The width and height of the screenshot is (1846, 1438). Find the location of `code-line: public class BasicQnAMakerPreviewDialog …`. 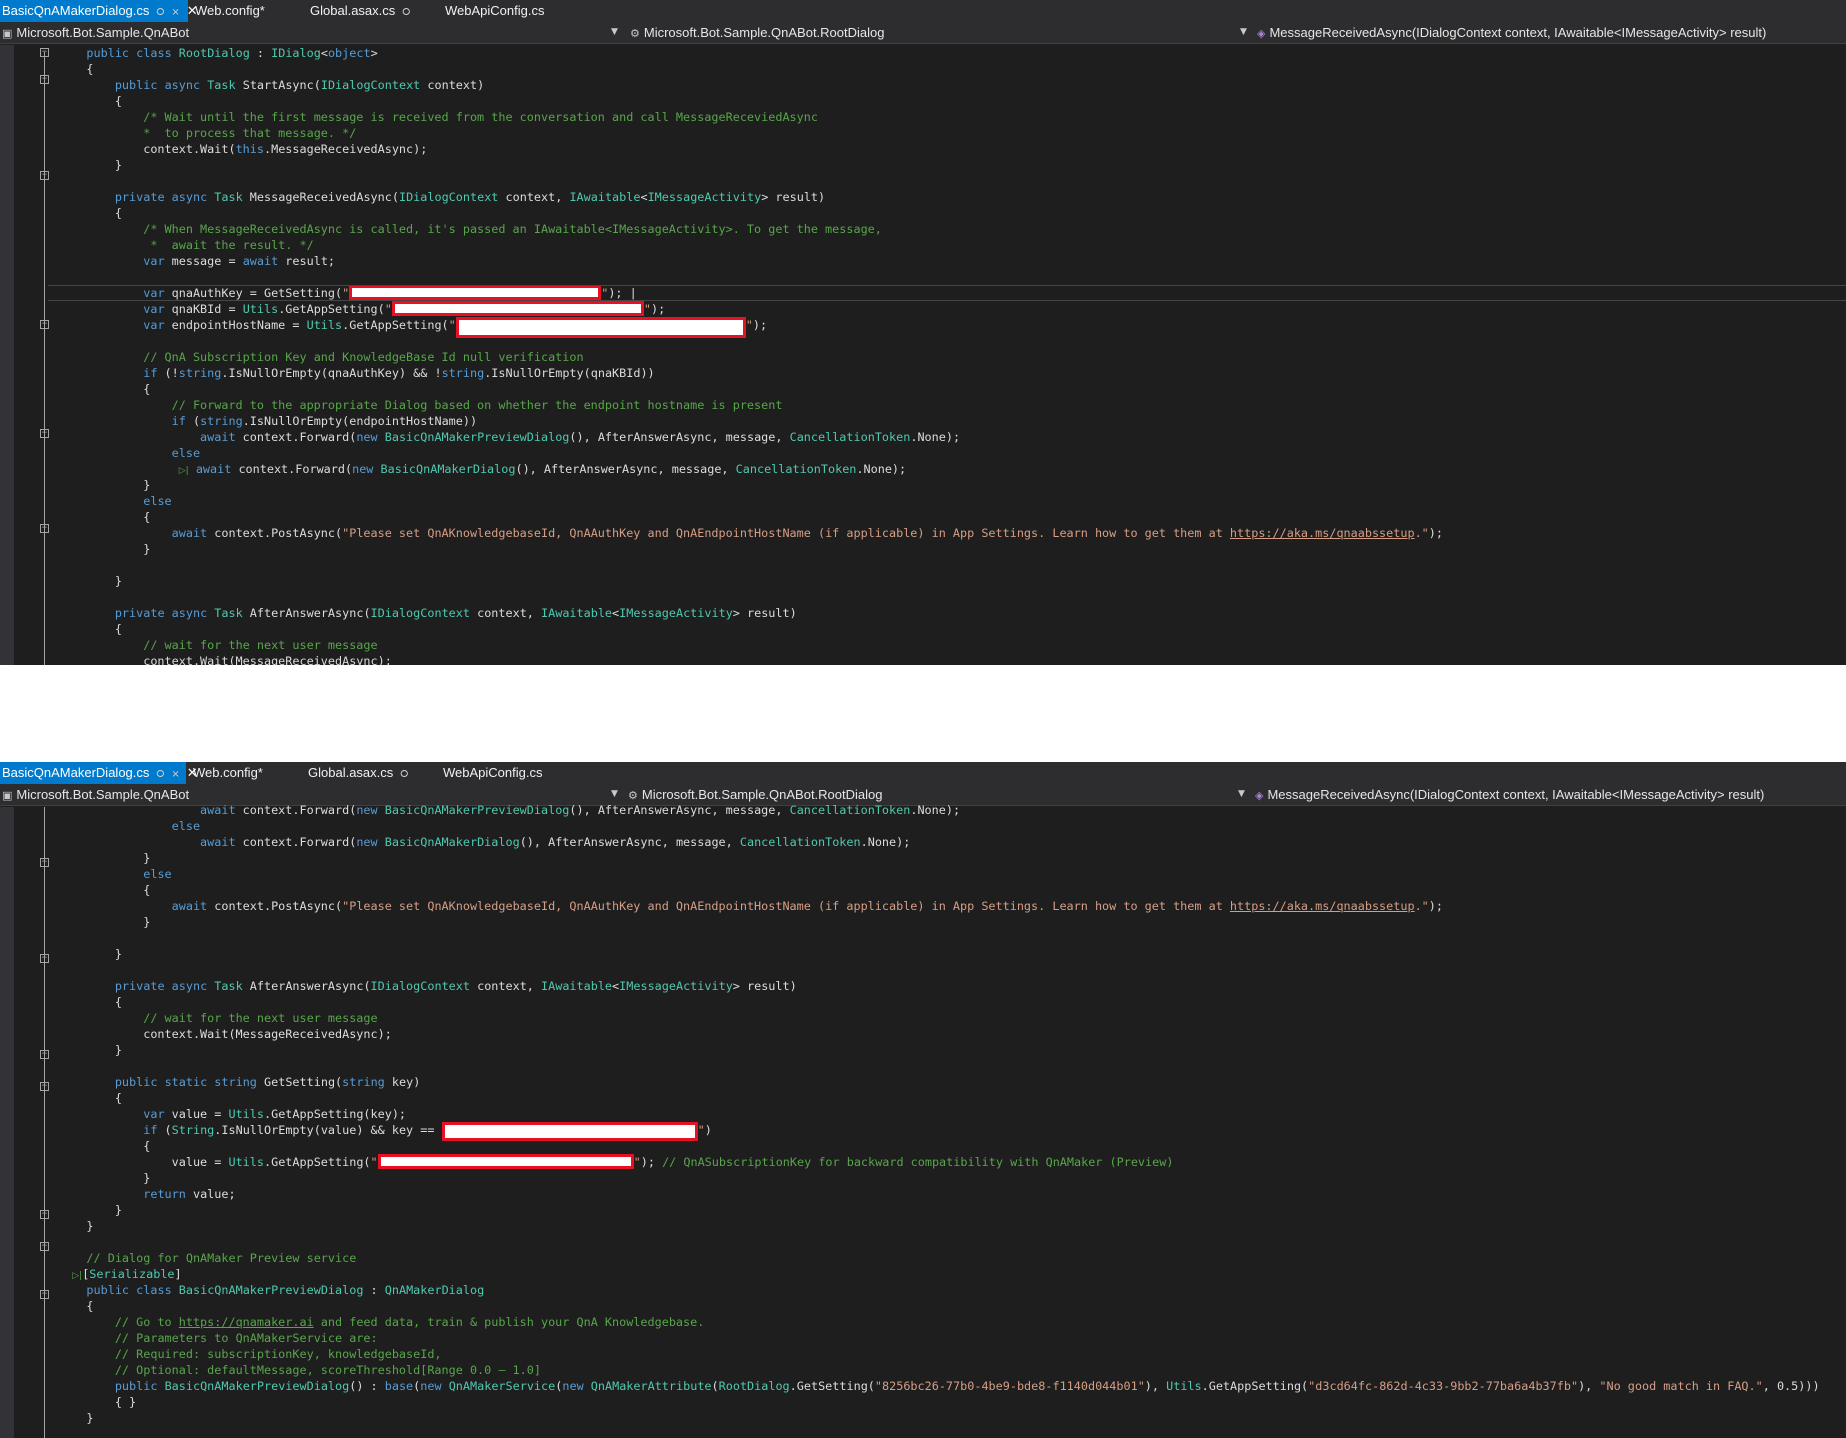

code-line: public class BasicQnAMakerPreviewDialog … is located at coordinates (285, 1290).